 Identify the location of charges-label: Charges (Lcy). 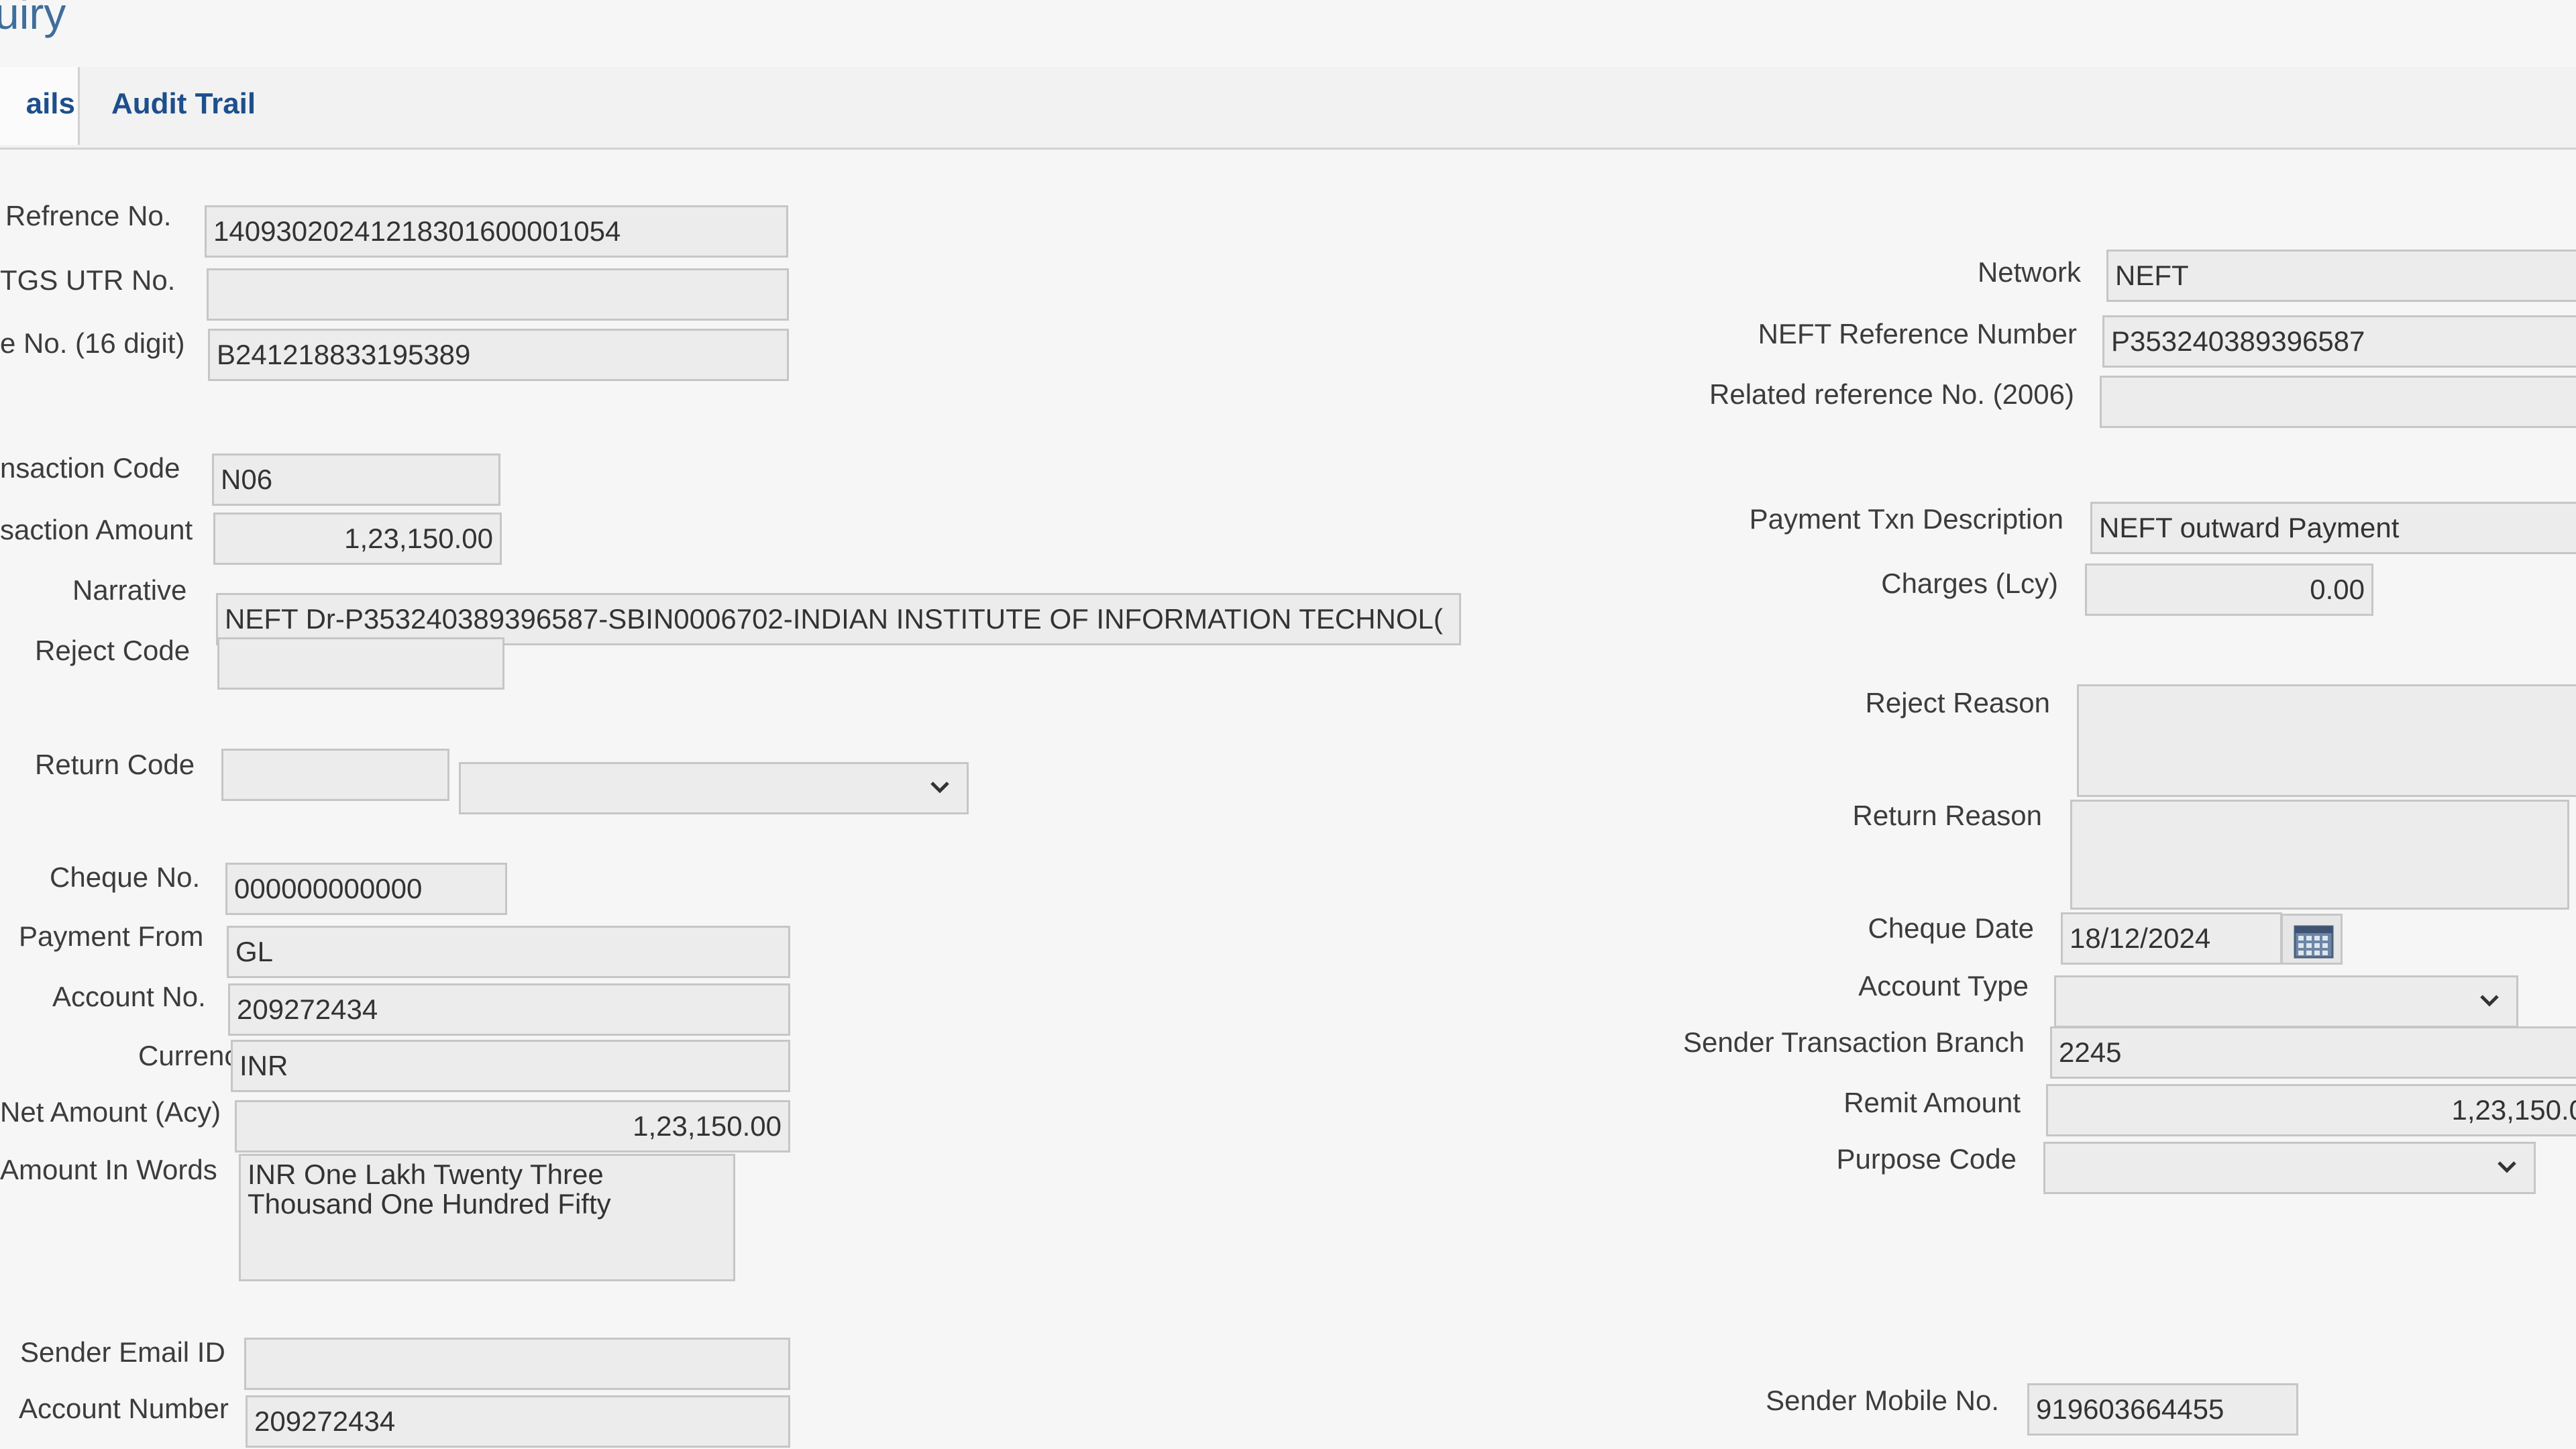
(1969, 583).